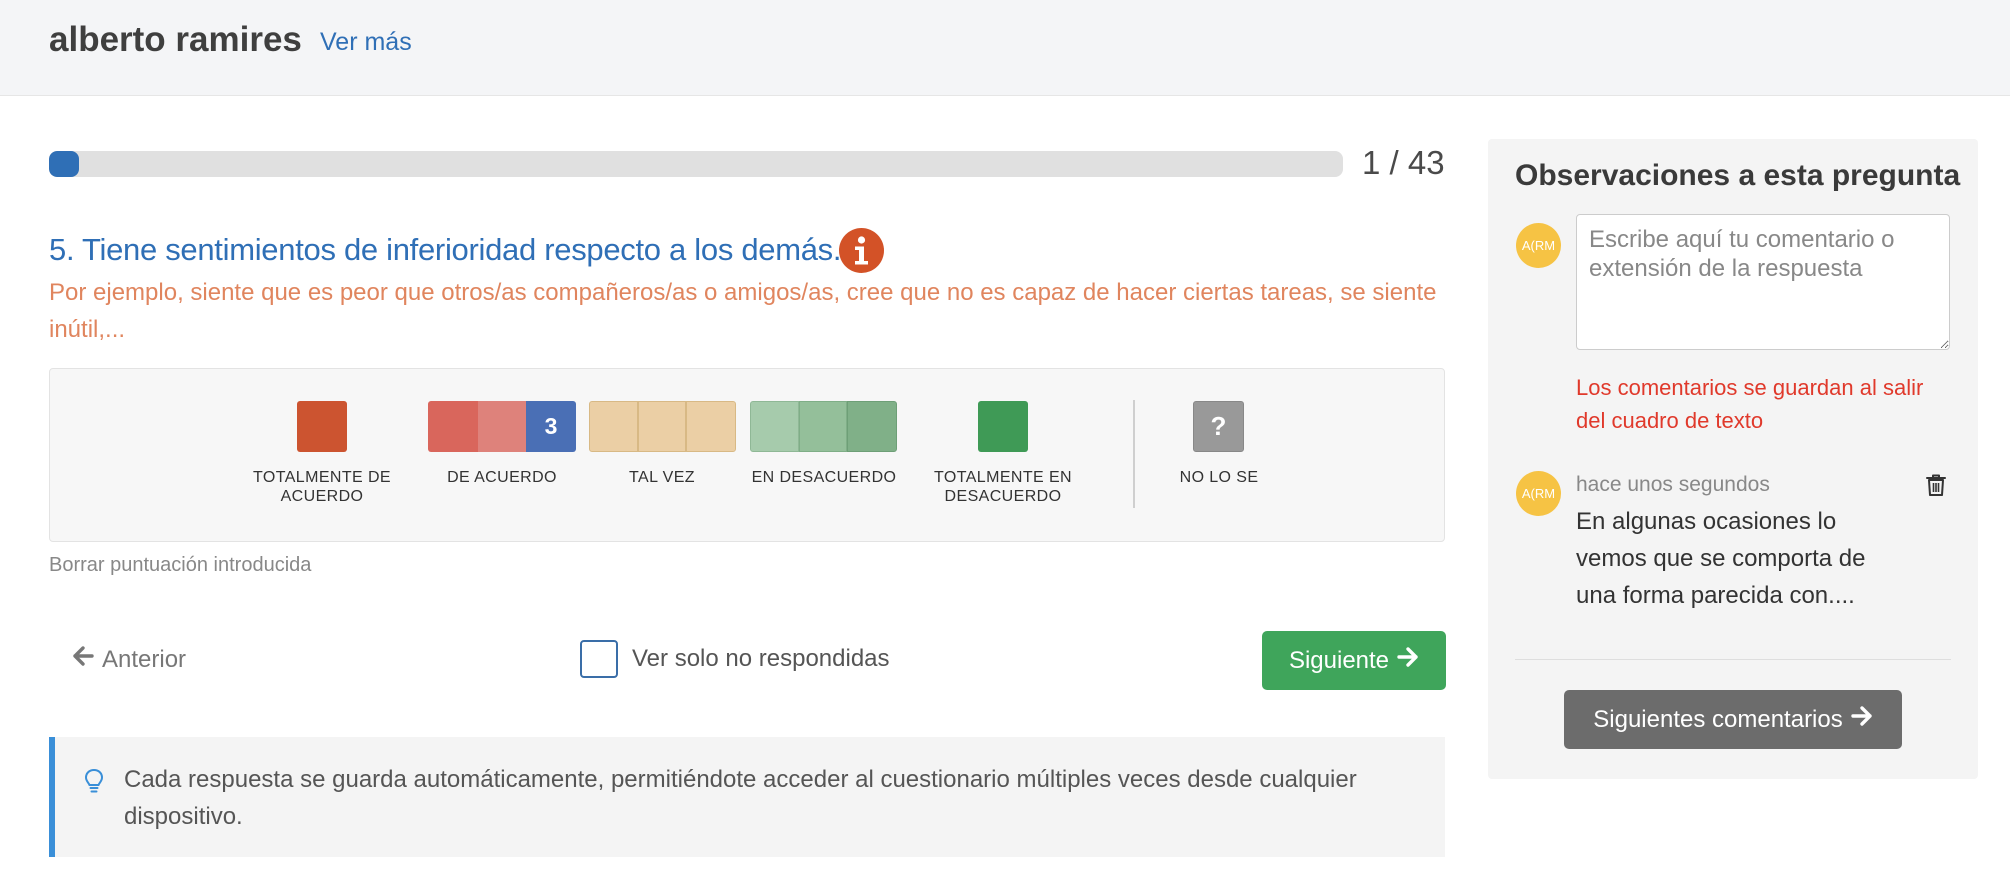 This screenshot has height=874, width=2010. I want to click on comment-input, so click(1763, 282).